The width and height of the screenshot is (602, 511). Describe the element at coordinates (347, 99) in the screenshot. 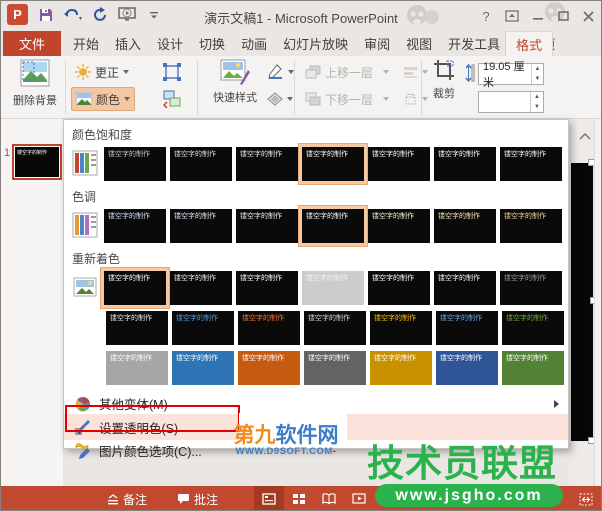

I see `send-backward-button: 下移一层` at that location.